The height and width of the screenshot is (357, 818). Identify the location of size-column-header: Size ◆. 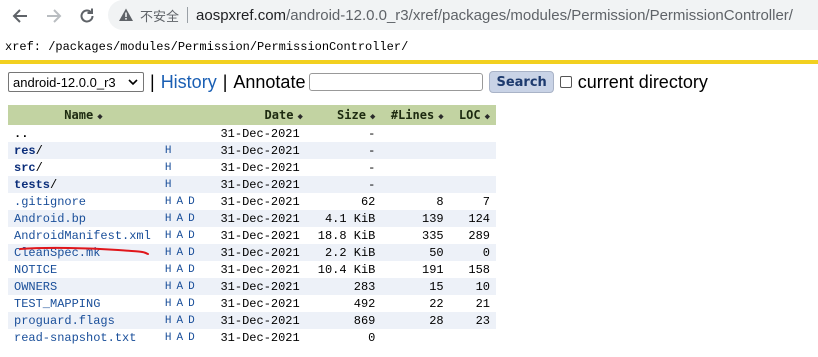
(345, 115).